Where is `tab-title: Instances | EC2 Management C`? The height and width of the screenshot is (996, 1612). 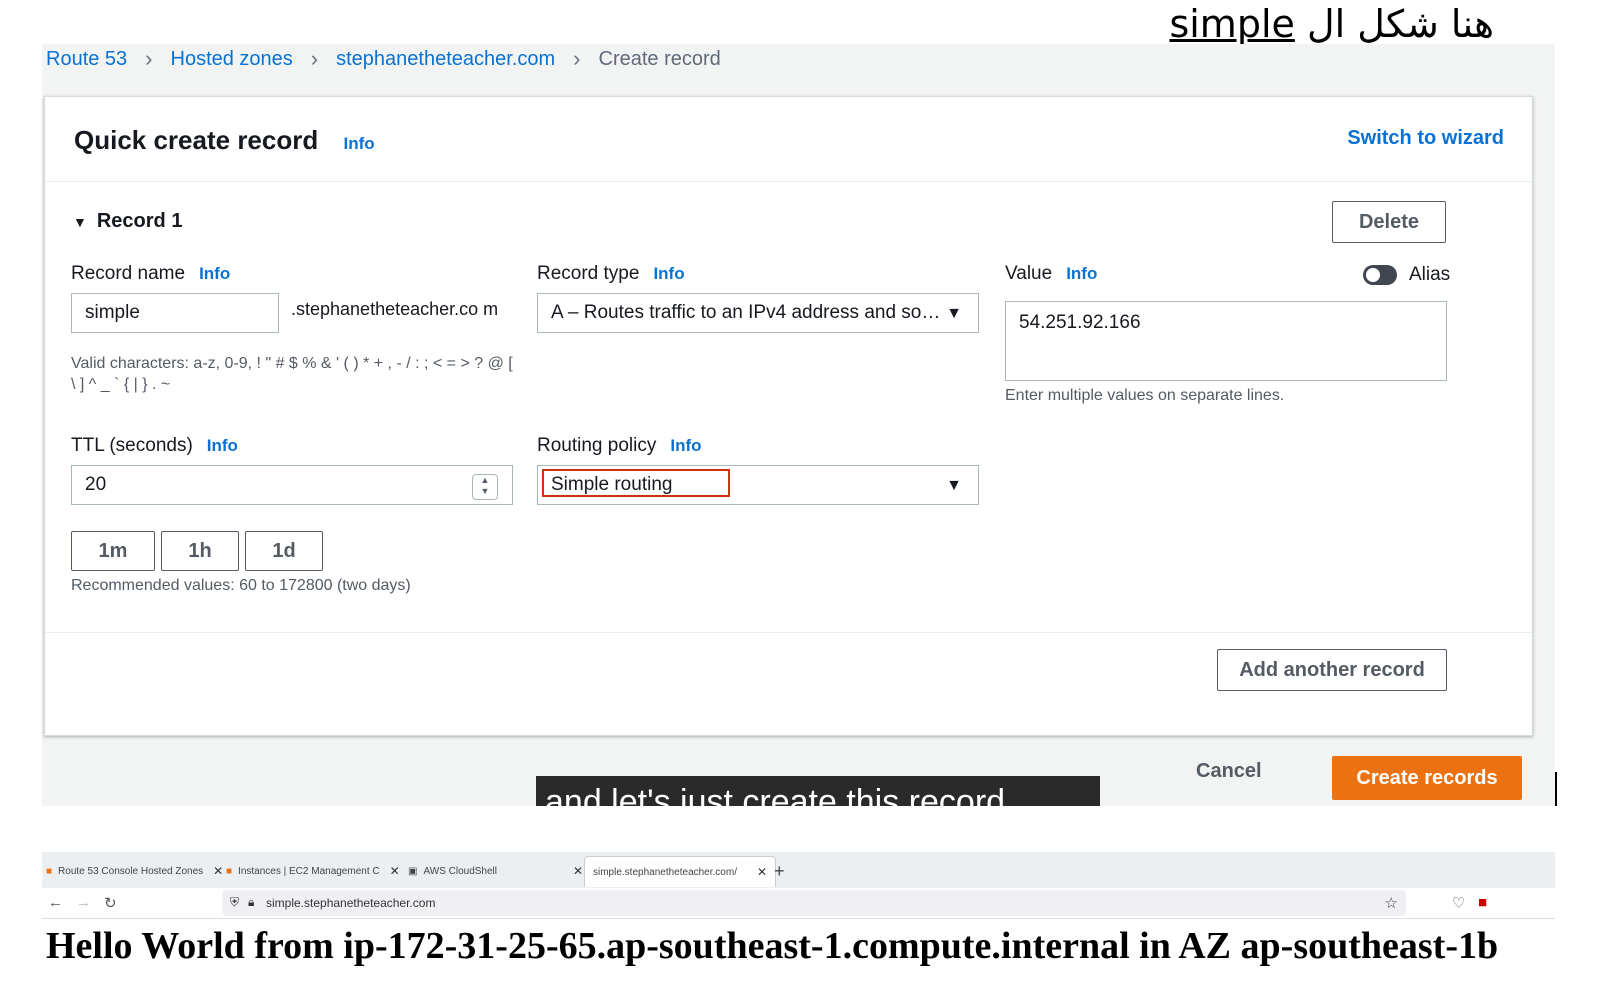
tab-title: Instances | EC2 Management C is located at coordinates (309, 871).